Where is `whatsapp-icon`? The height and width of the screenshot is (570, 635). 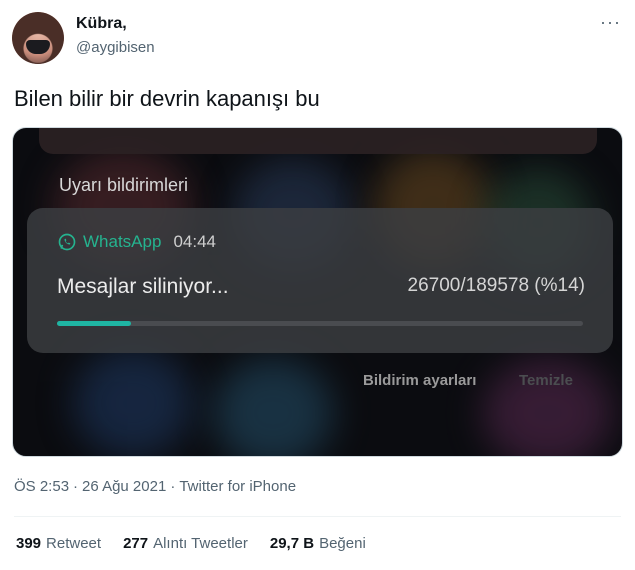 whatsapp-icon is located at coordinates (67, 242).